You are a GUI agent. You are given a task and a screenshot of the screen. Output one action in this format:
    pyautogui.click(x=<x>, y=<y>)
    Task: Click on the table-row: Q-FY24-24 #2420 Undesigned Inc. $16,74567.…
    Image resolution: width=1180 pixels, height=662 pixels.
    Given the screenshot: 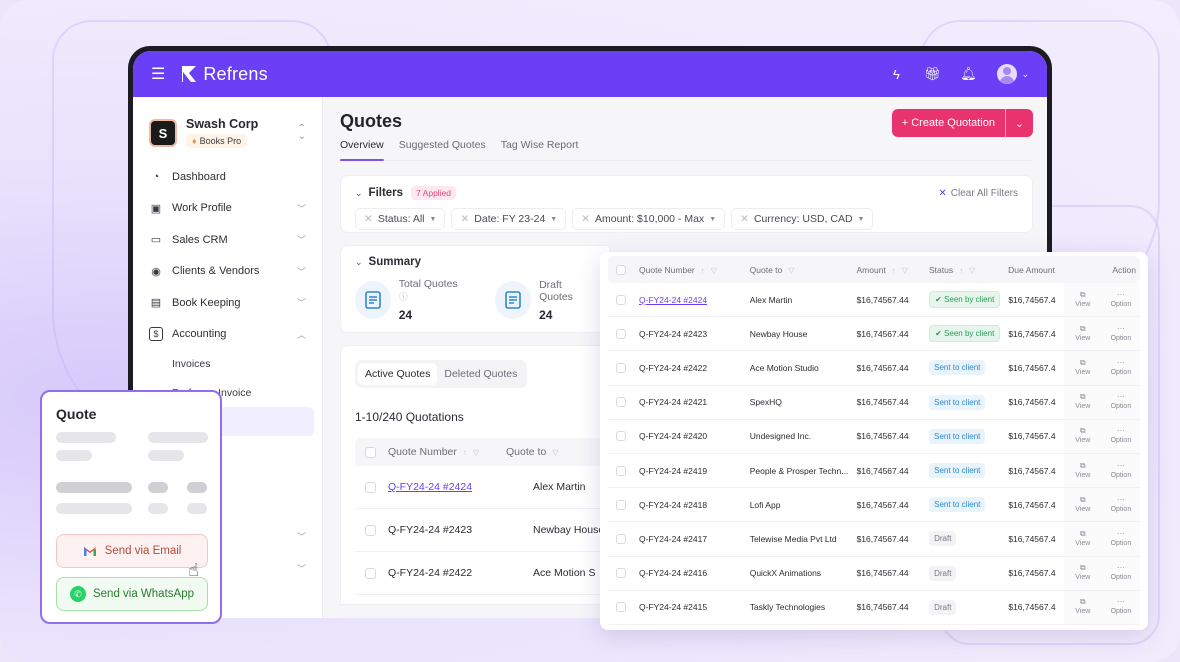 What is the action you would take?
    pyautogui.click(x=874, y=436)
    